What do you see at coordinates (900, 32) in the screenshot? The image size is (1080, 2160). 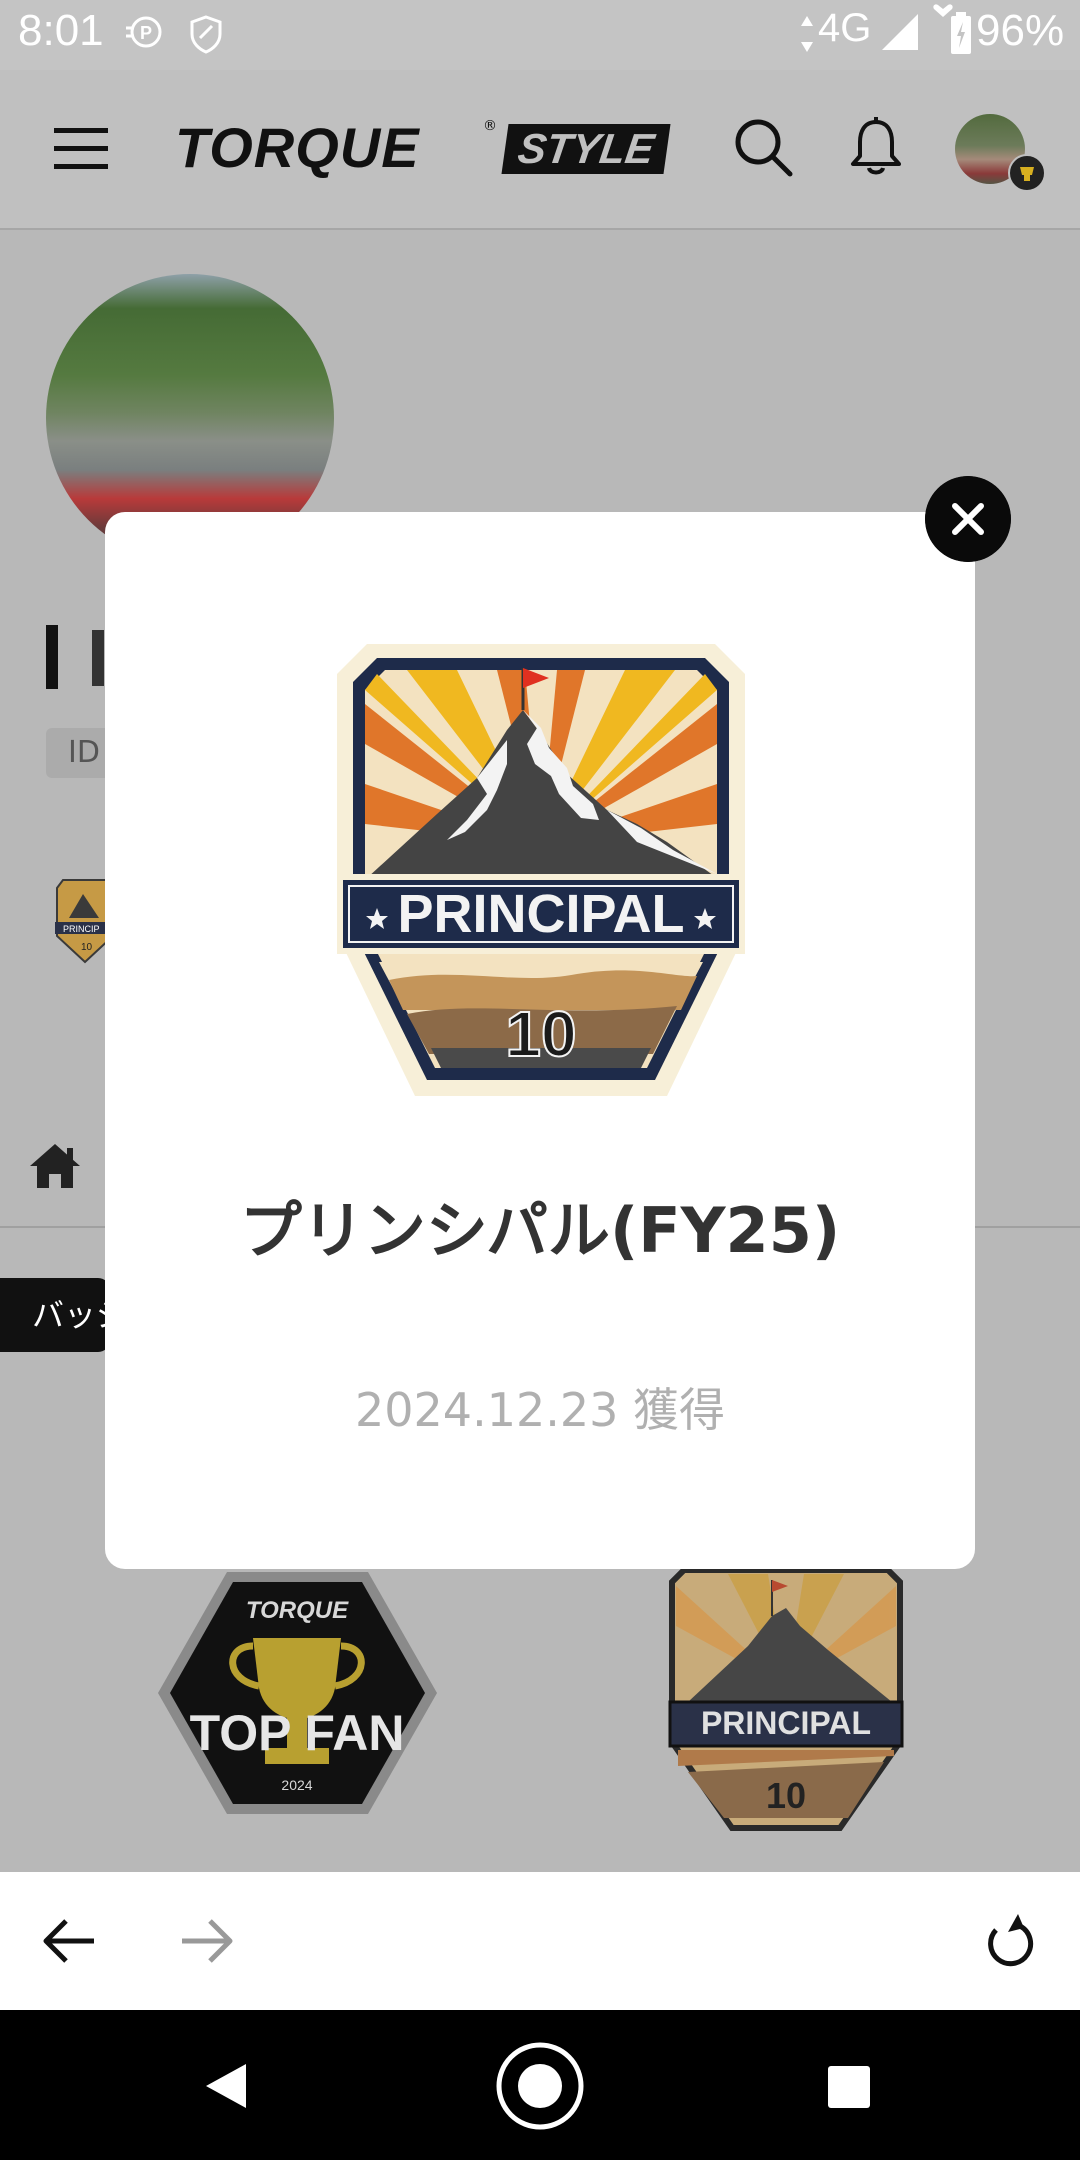 I see `signal-icon` at bounding box center [900, 32].